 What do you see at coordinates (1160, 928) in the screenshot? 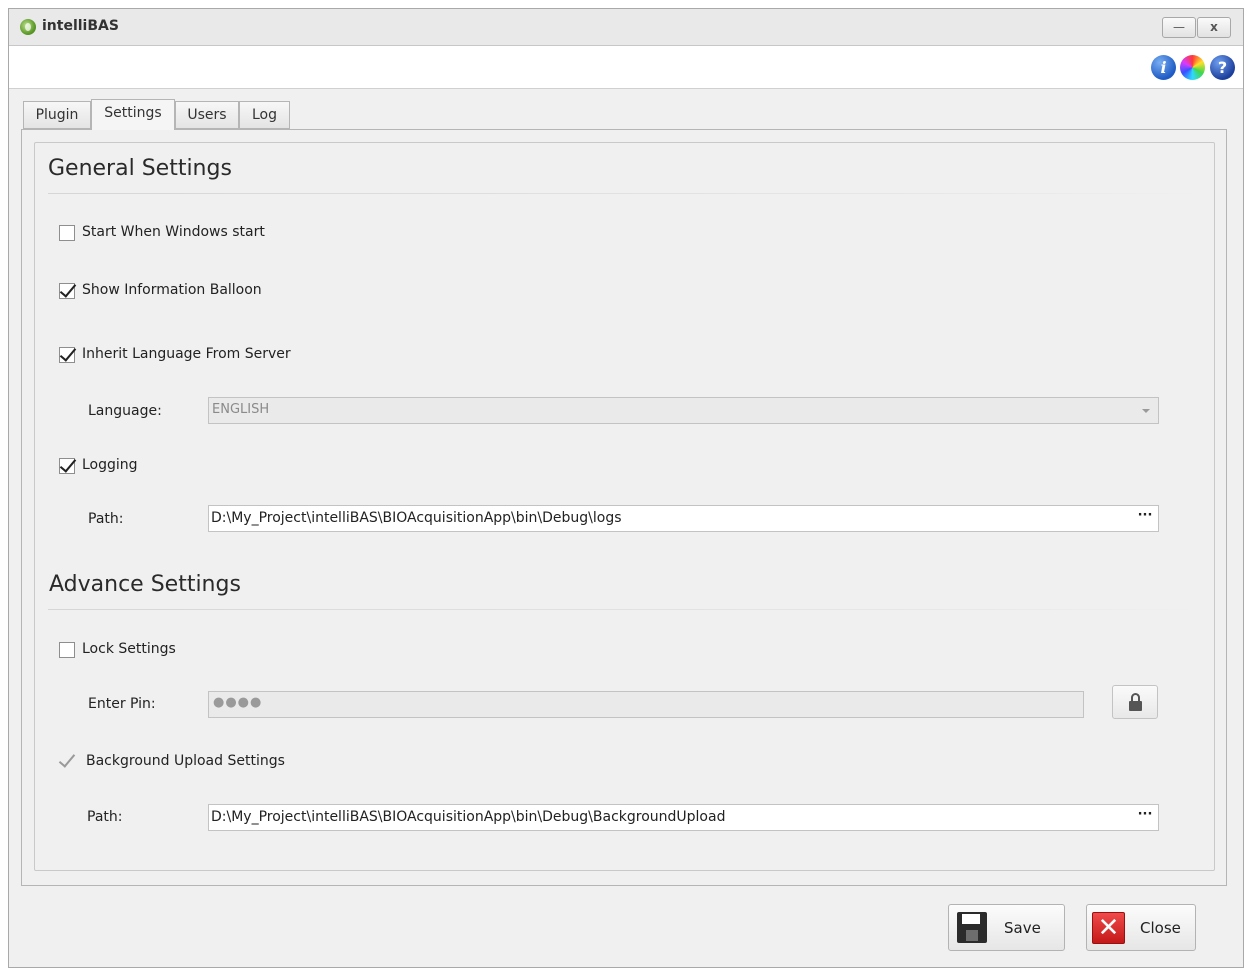
I see `close-button-label: Close` at bounding box center [1160, 928].